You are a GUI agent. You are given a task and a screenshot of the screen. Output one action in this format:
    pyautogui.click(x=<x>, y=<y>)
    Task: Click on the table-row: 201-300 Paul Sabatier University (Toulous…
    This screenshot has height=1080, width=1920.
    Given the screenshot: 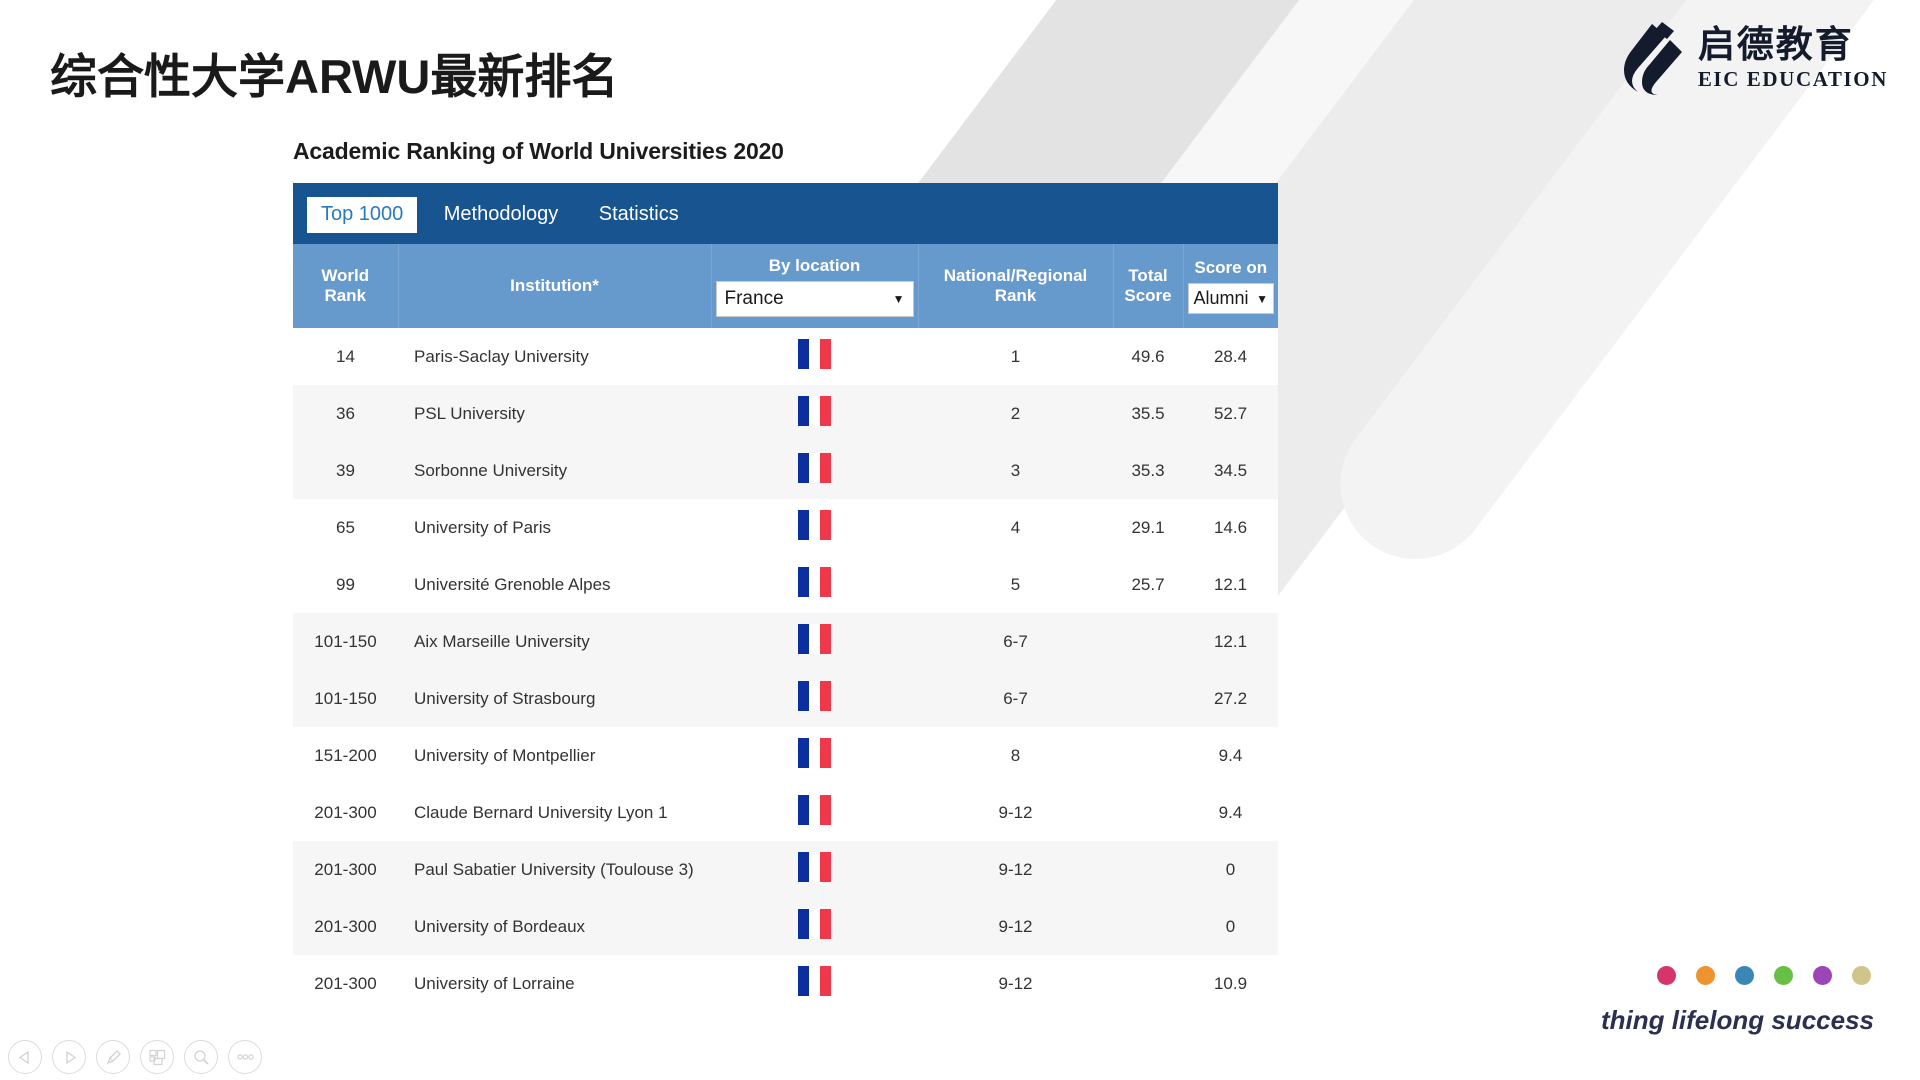 What is the action you would take?
    pyautogui.click(x=785, y=869)
    